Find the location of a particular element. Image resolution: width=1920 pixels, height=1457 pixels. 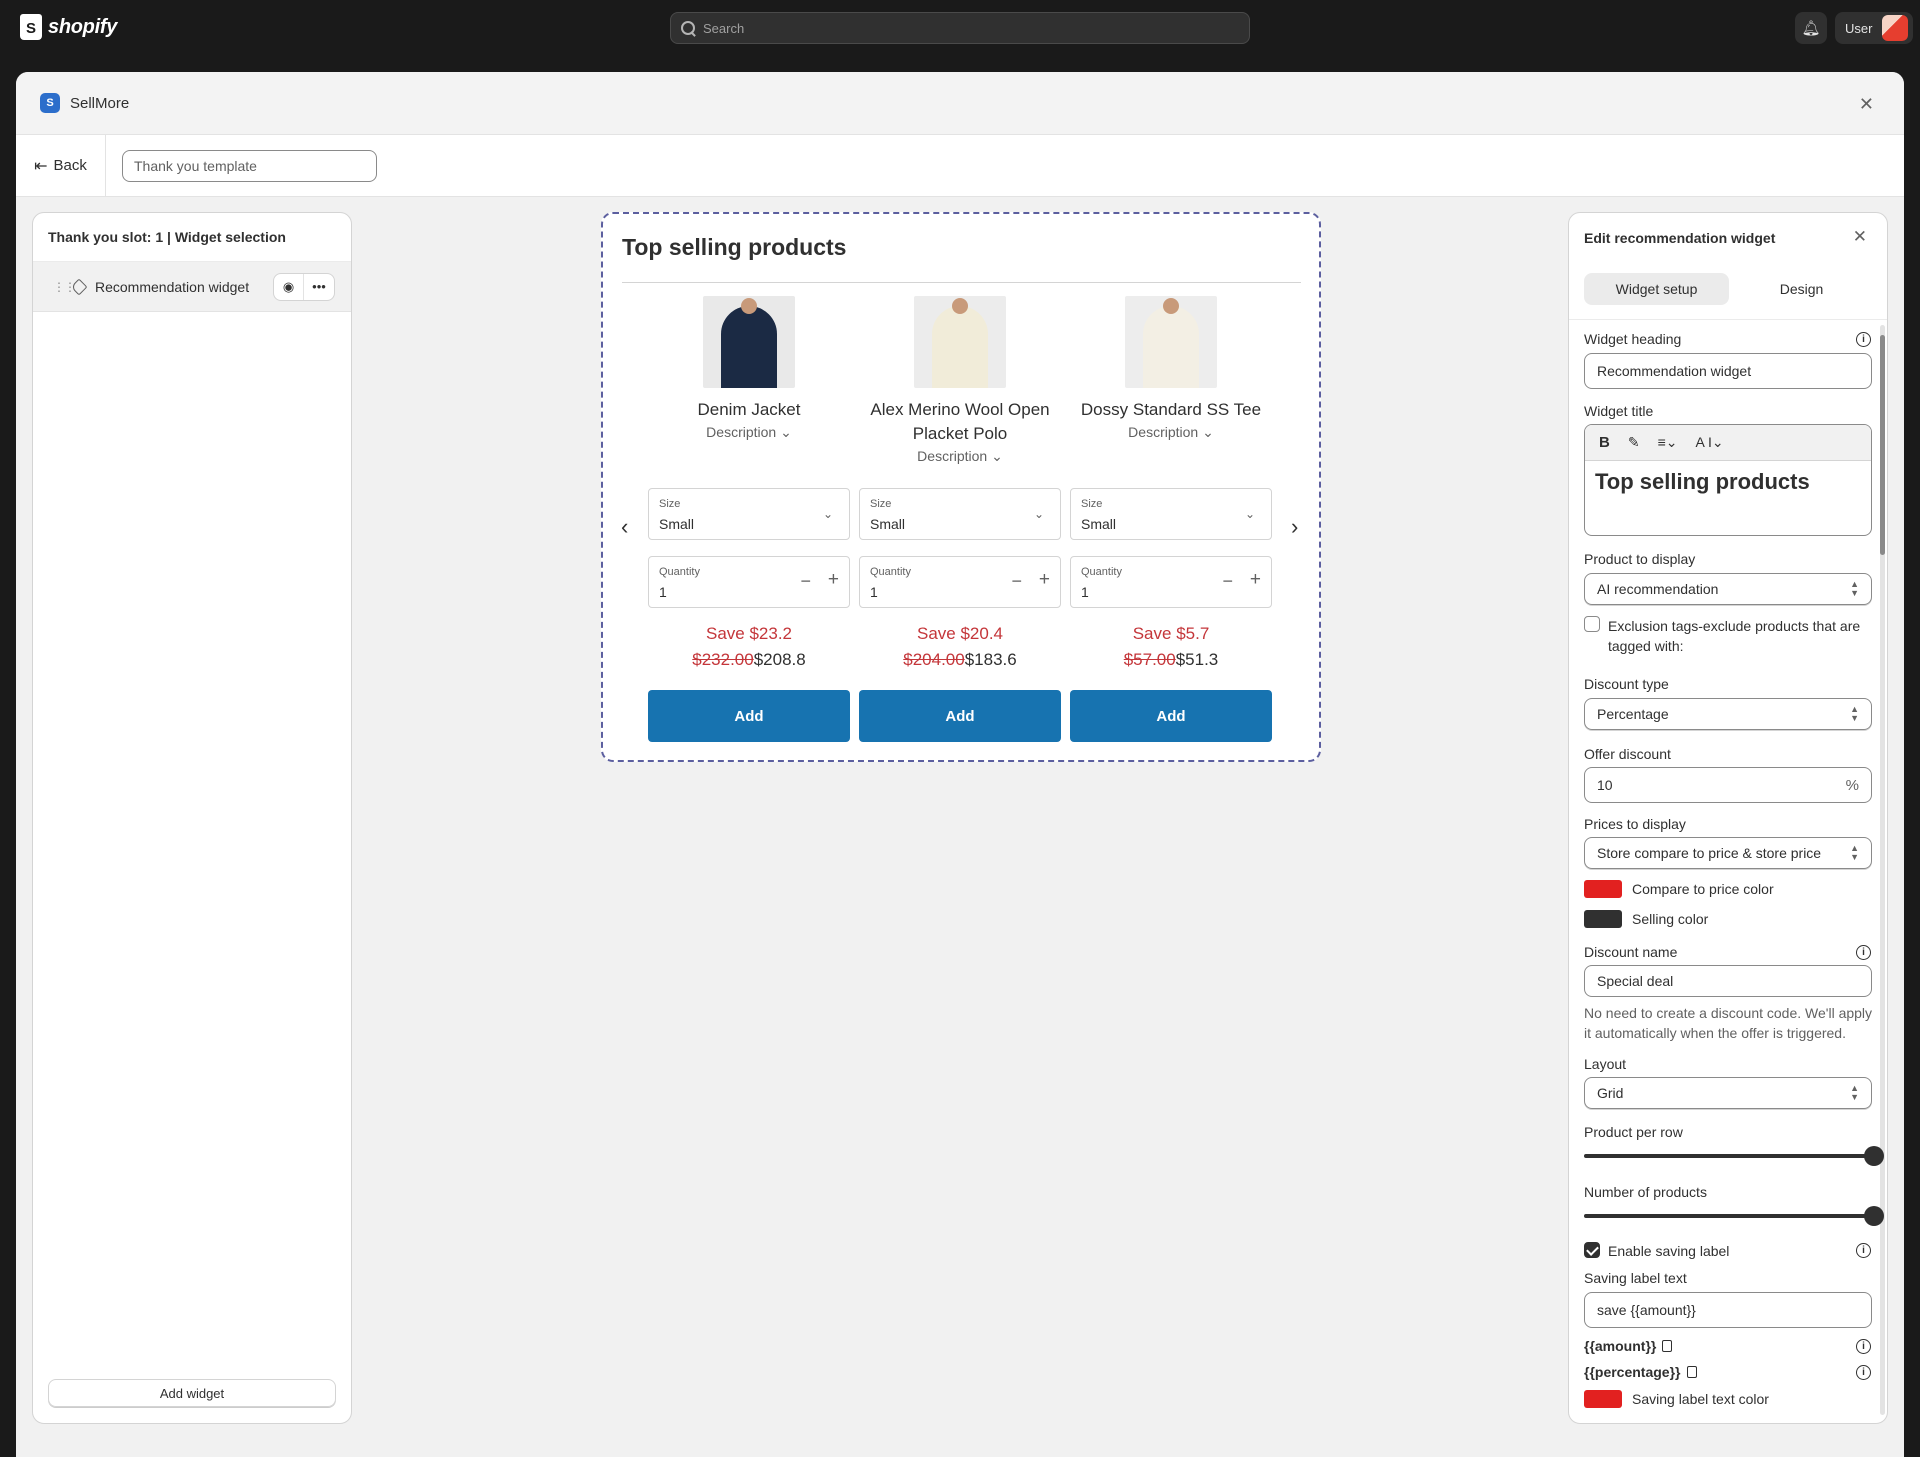

size-label: Size is located at coordinates (1092, 504).